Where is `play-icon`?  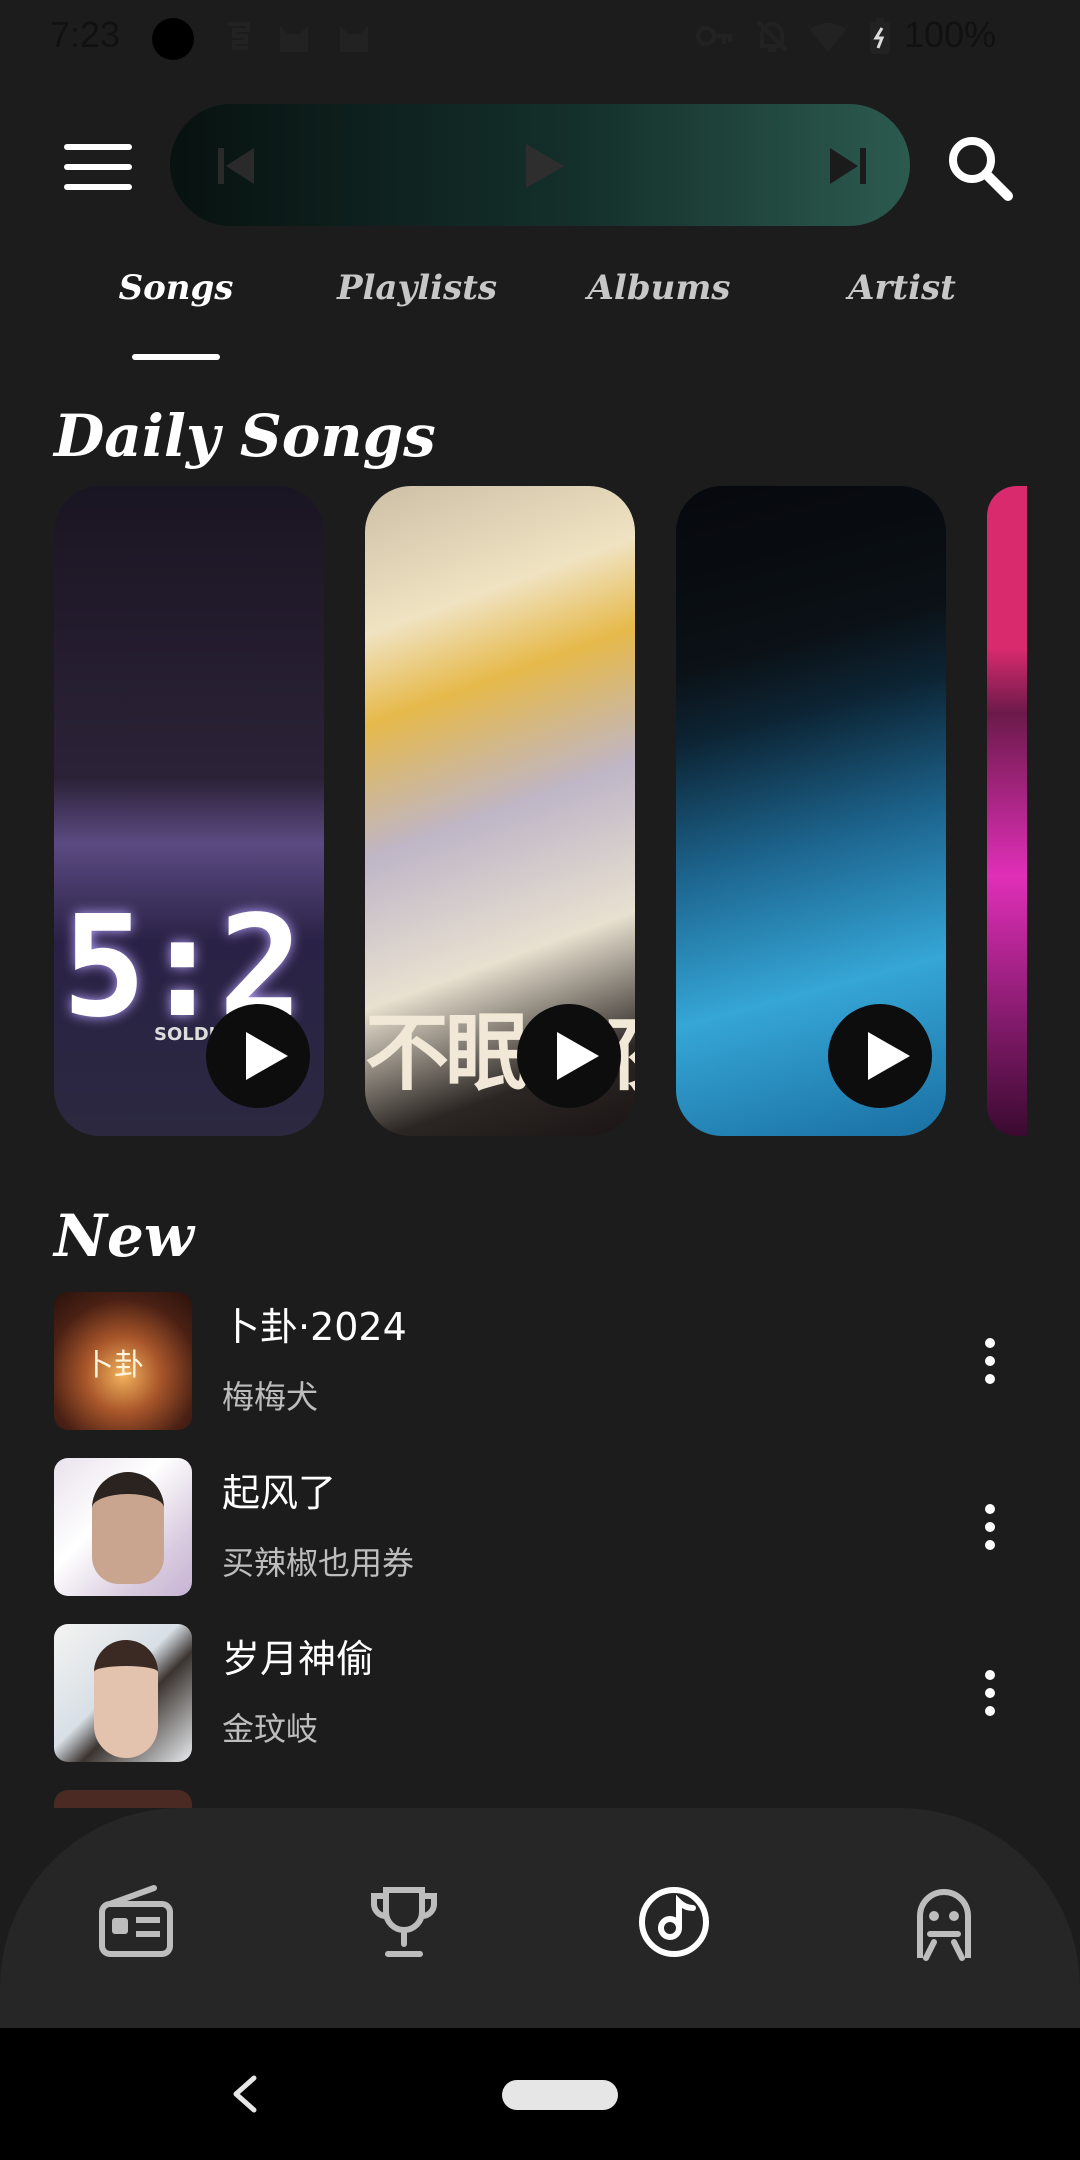 play-icon is located at coordinates (544, 166).